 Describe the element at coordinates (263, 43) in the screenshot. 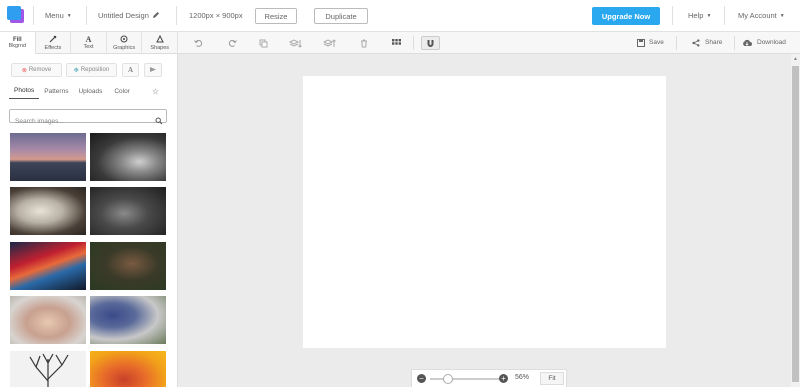

I see `copy-icon` at that location.